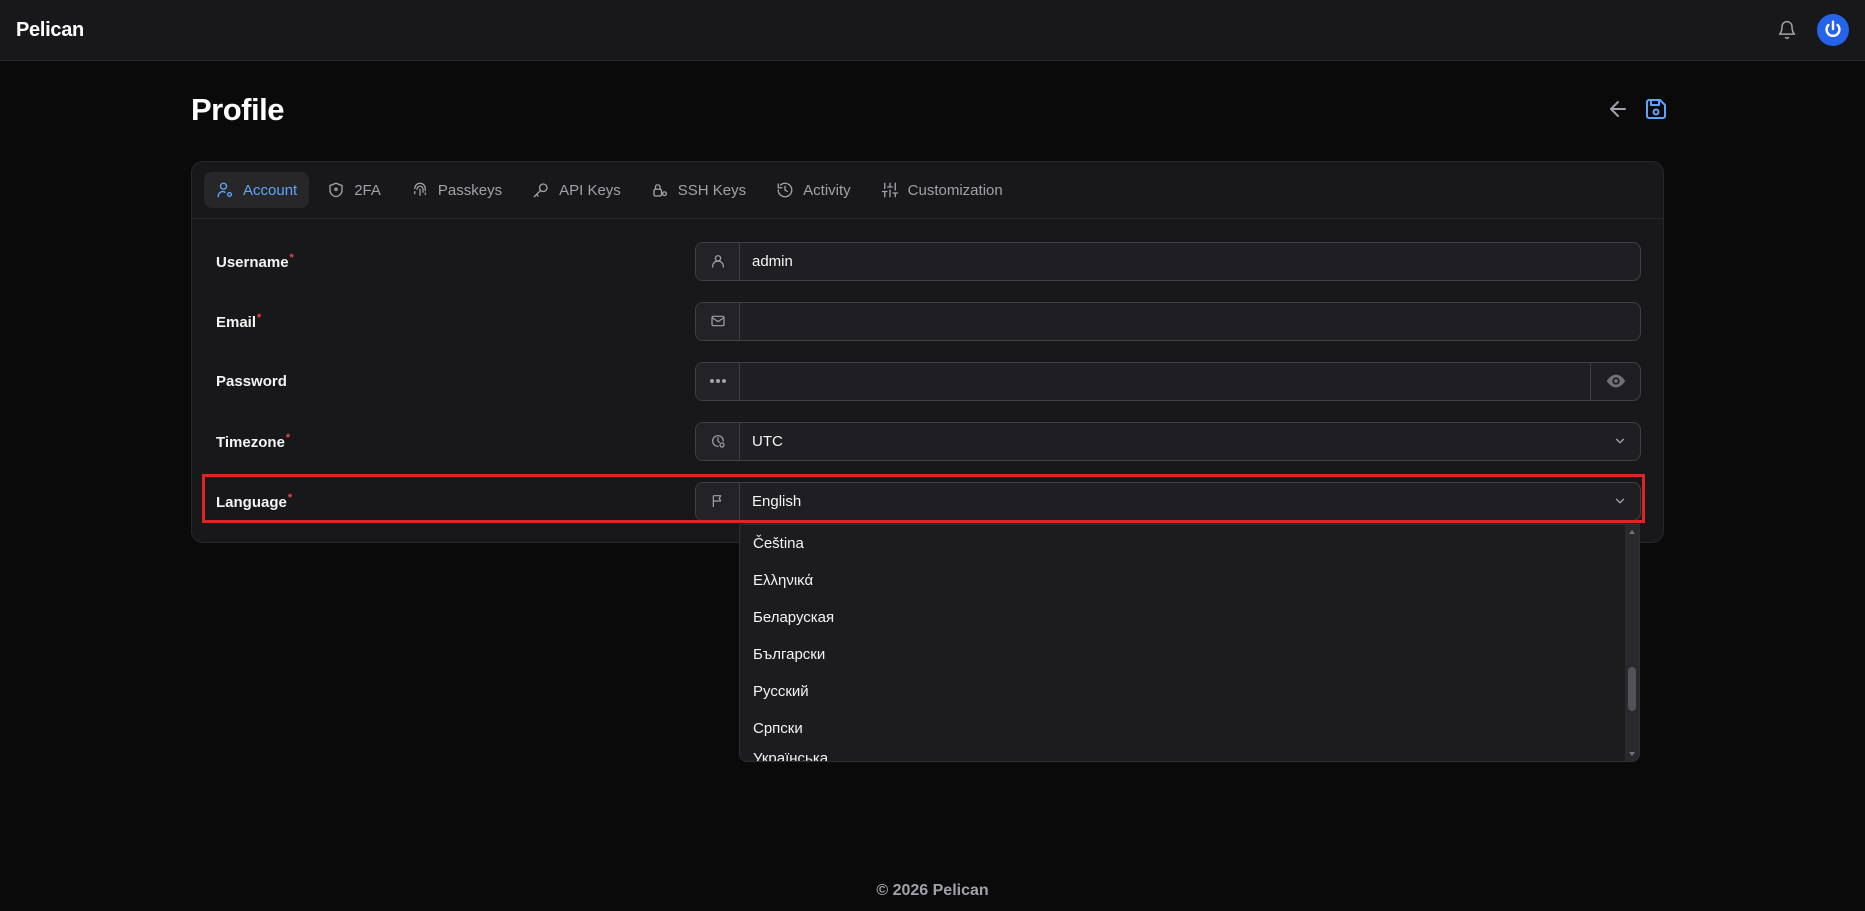 The height and width of the screenshot is (911, 1865). I want to click on sliders-icon, so click(889, 190).